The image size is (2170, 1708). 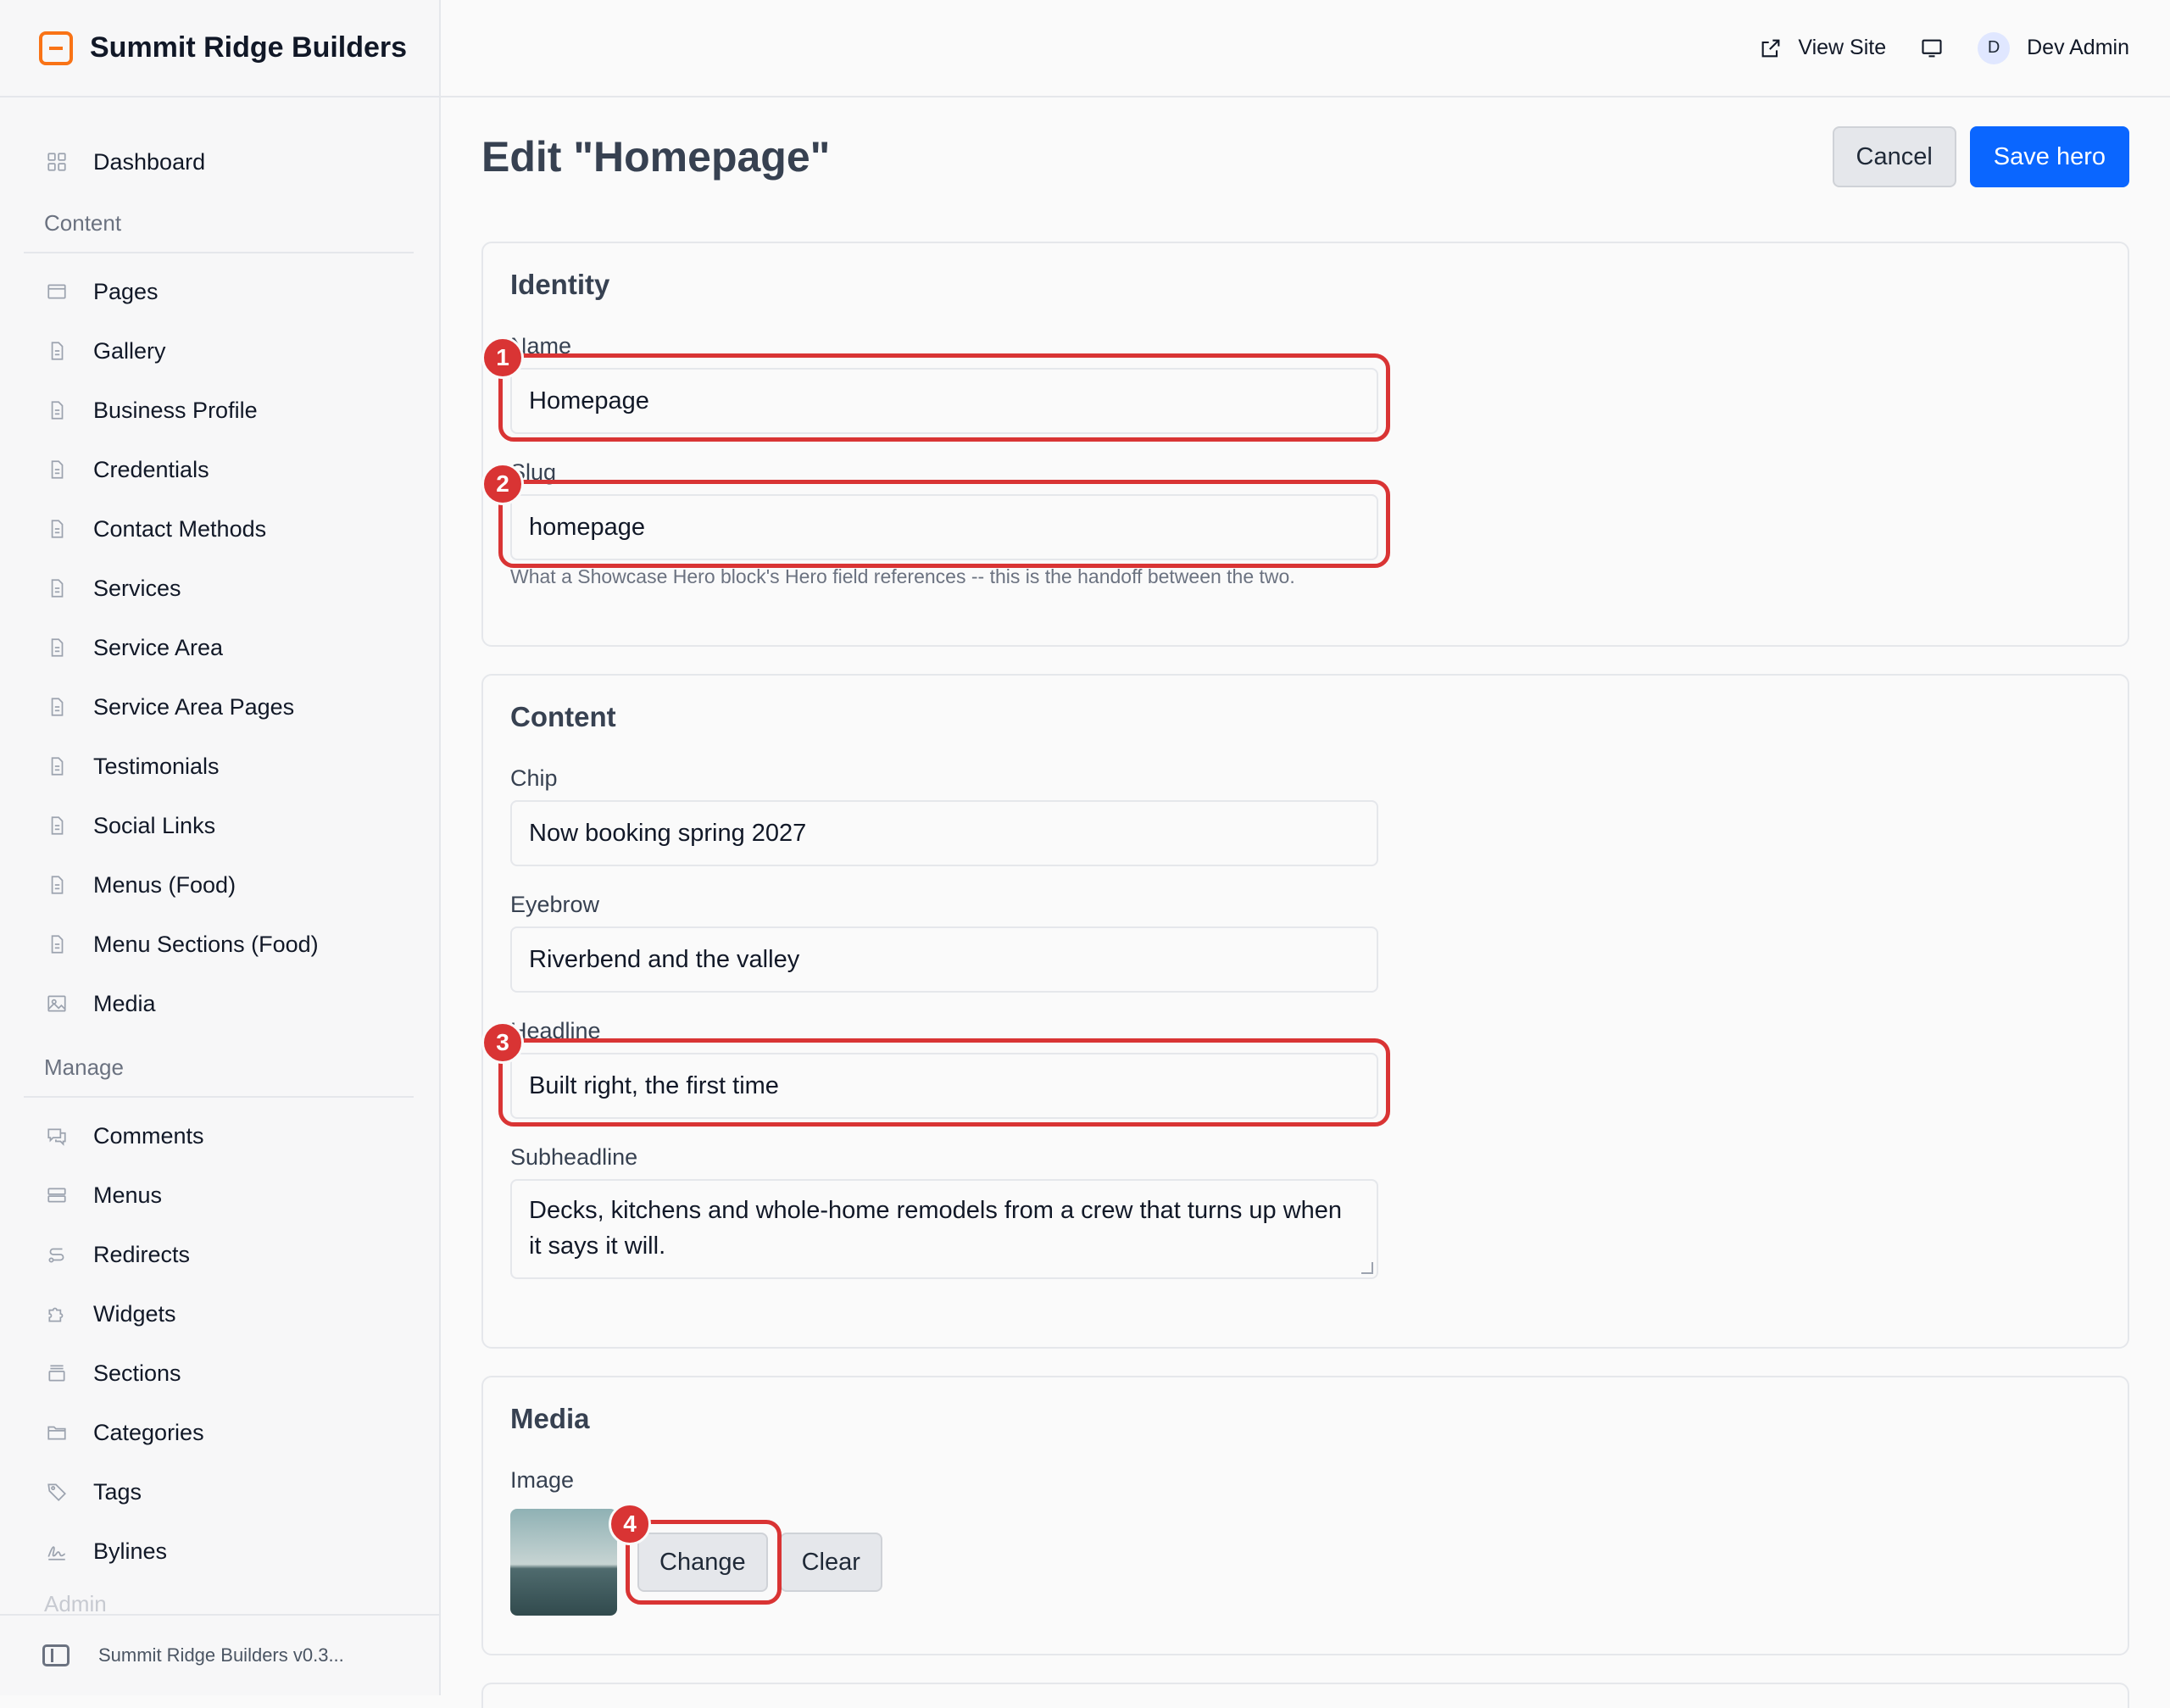 I want to click on sidebar-item-label: Service Area Pages, so click(x=194, y=706).